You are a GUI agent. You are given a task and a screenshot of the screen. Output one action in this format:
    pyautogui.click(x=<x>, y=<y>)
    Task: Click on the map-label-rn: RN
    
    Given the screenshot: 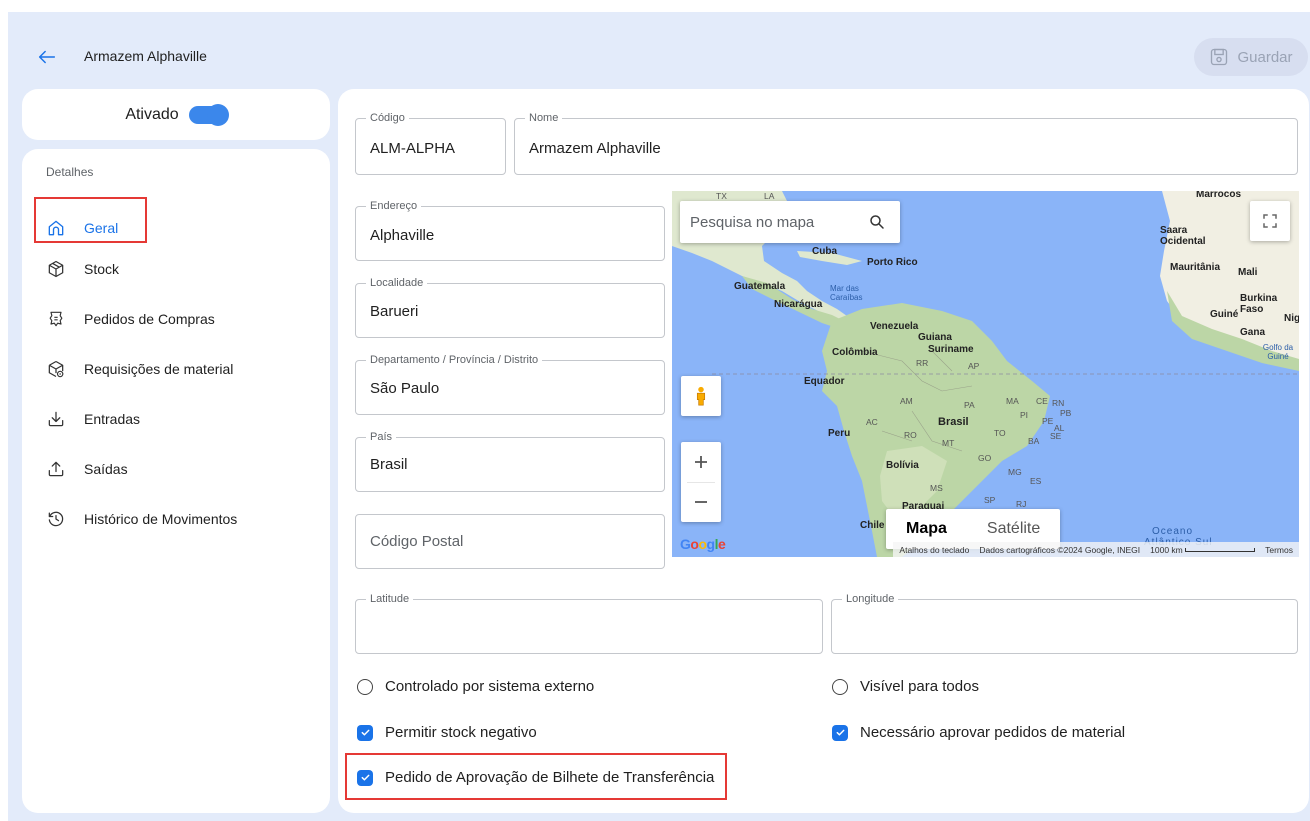 What is the action you would take?
    pyautogui.click(x=1058, y=403)
    